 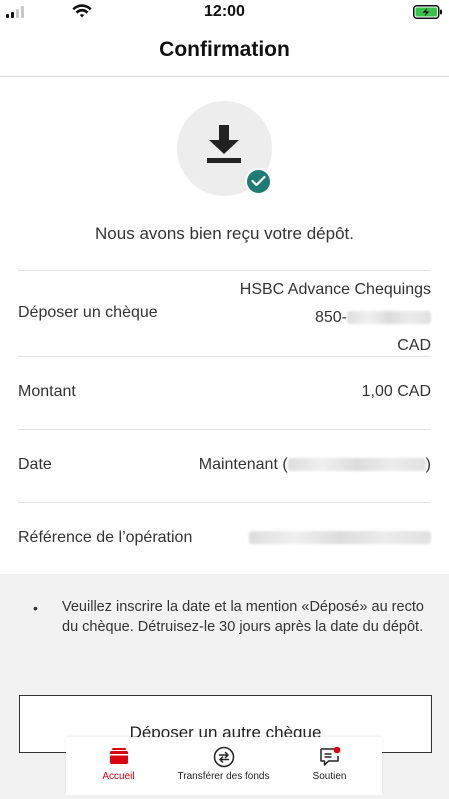 I want to click on redacted-account-number, so click(x=389, y=318).